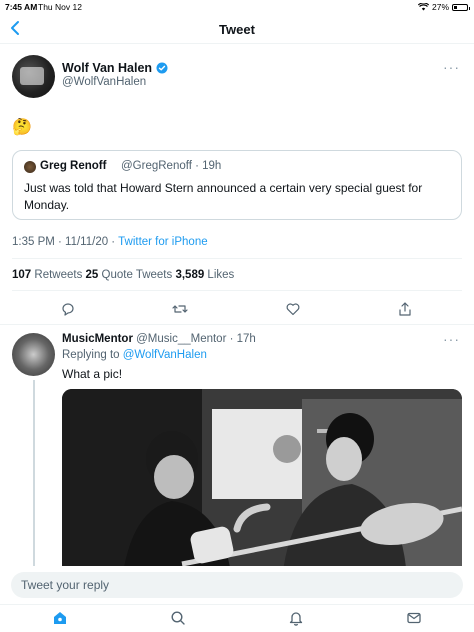  I want to click on messages-envelope-icon, so click(414, 618).